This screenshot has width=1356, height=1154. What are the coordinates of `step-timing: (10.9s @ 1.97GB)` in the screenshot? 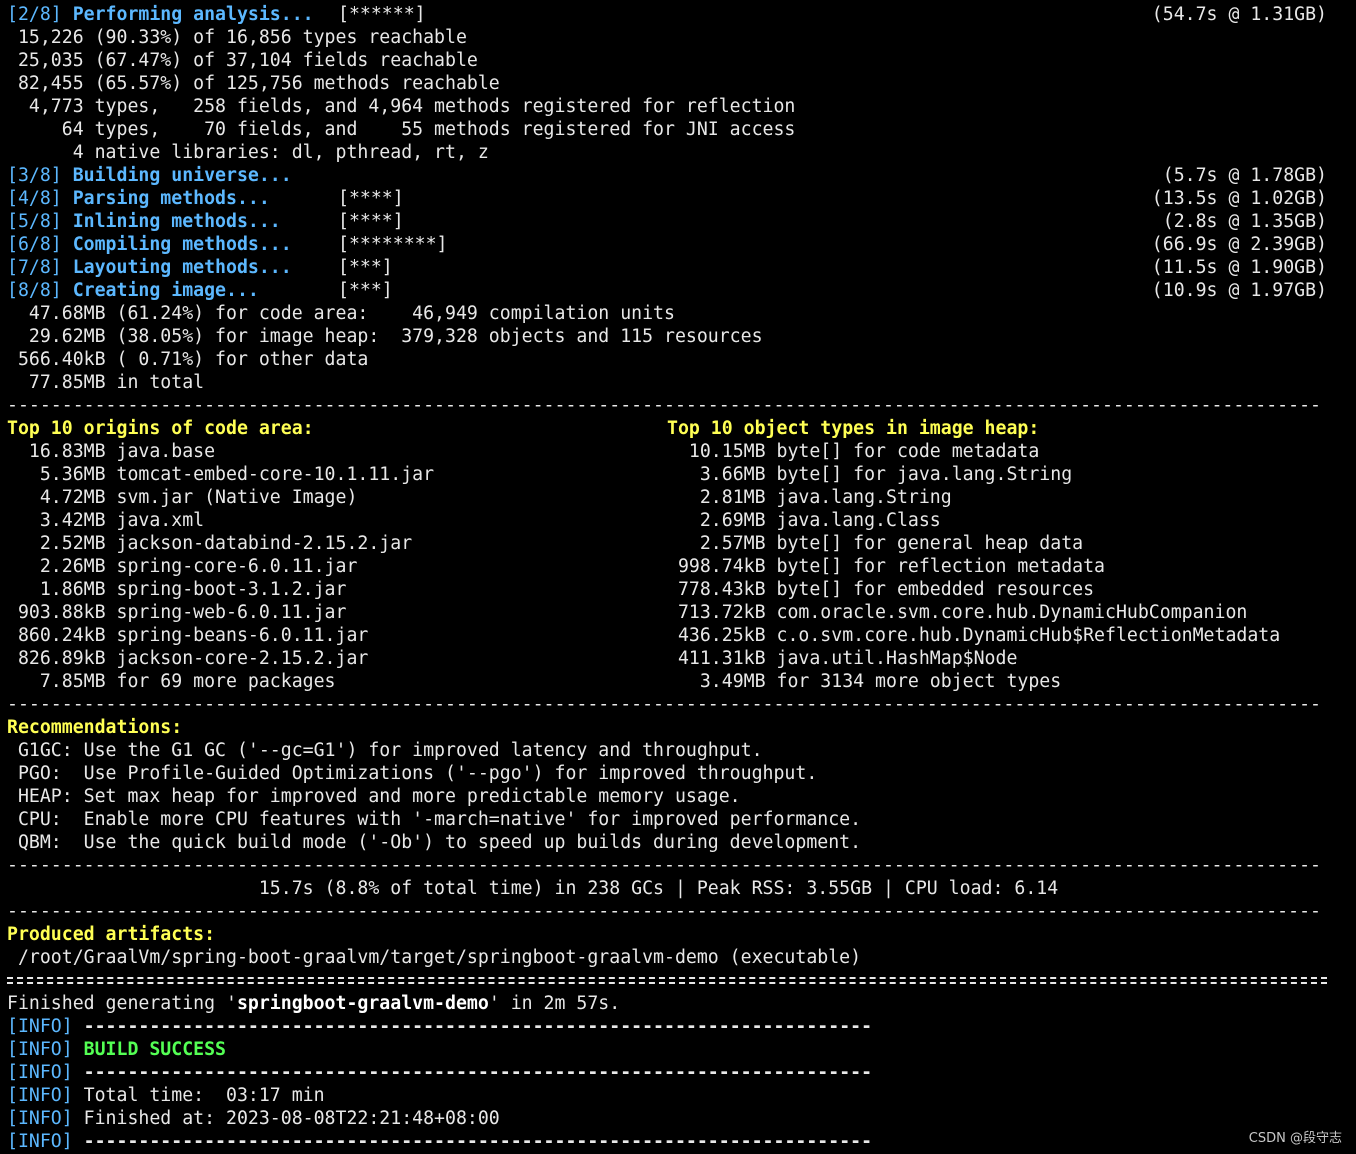 It's located at (1239, 290).